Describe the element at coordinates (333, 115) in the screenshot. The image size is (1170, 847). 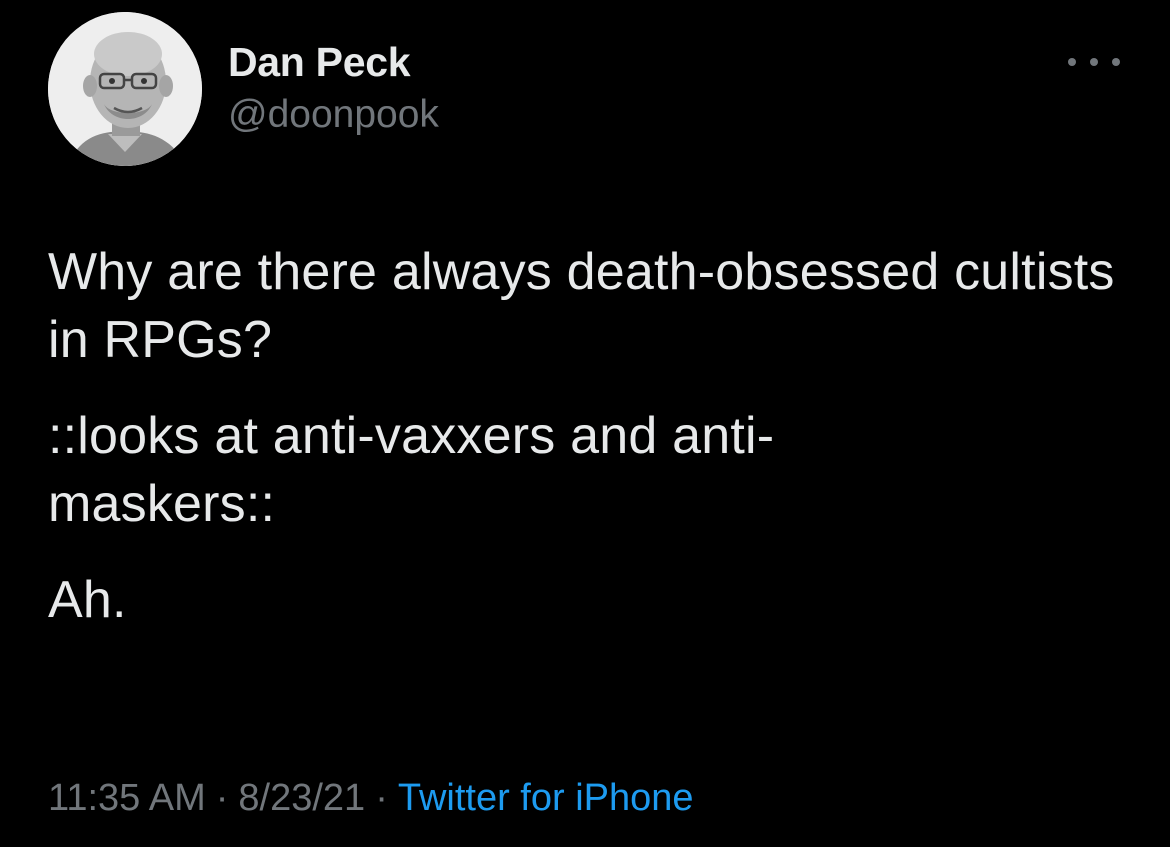
I see `author-handle: @doonpook` at that location.